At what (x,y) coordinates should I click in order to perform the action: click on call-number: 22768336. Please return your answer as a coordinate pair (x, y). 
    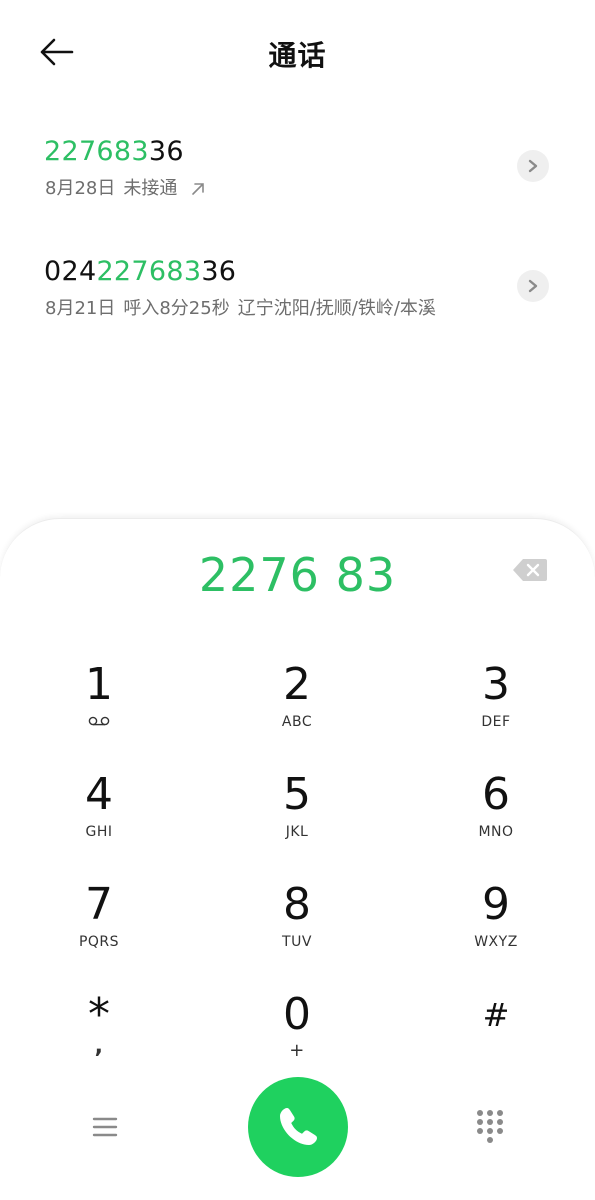
    Looking at the image, I should click on (114, 151).